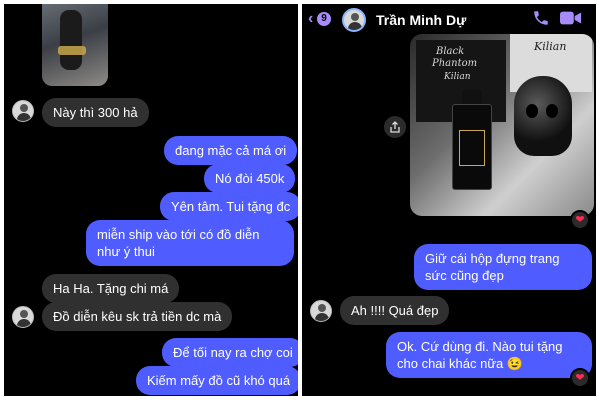  What do you see at coordinates (71, 40) in the screenshot?
I see `photo-object` at bounding box center [71, 40].